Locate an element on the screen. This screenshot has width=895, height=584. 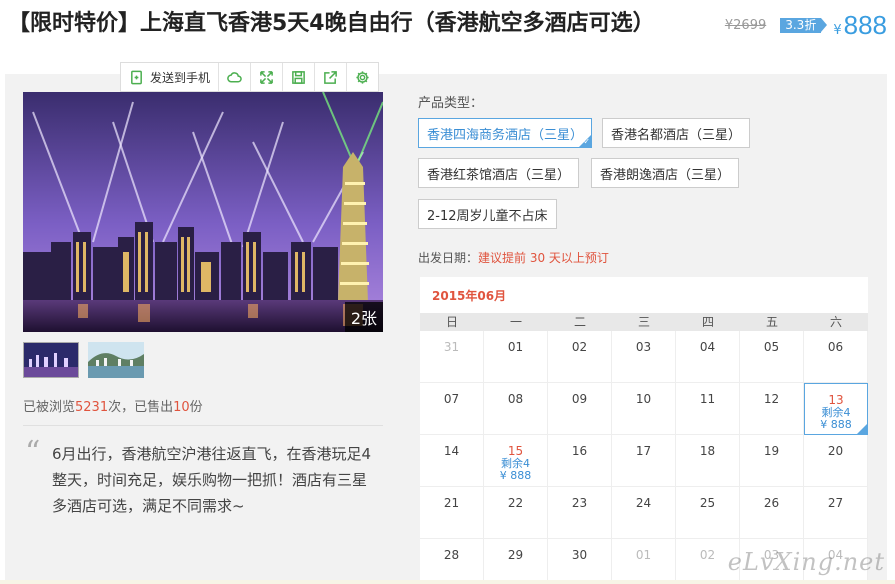
view-sale-stats: 已被浏览5231次，已售出10份 is located at coordinates (113, 405).